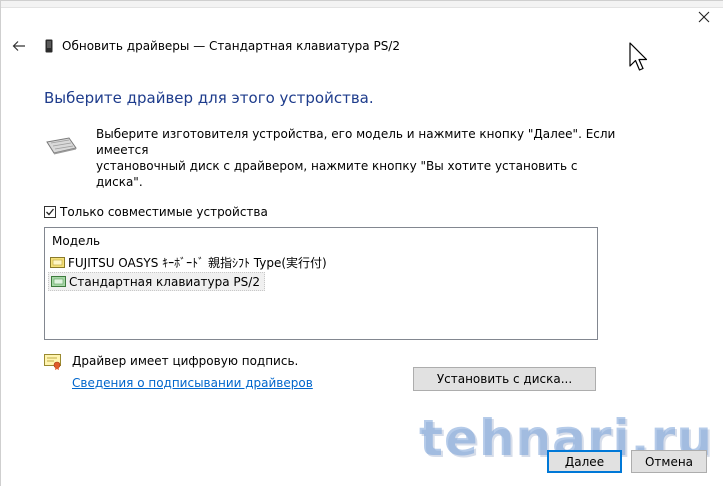  I want to click on back-arrow-icon, so click(18, 46).